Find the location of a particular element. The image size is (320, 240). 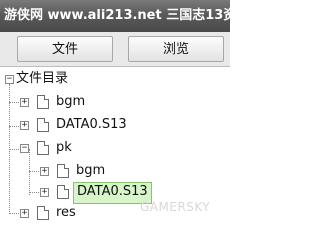

tree-item-bgm: bgm is located at coordinates (70, 102).